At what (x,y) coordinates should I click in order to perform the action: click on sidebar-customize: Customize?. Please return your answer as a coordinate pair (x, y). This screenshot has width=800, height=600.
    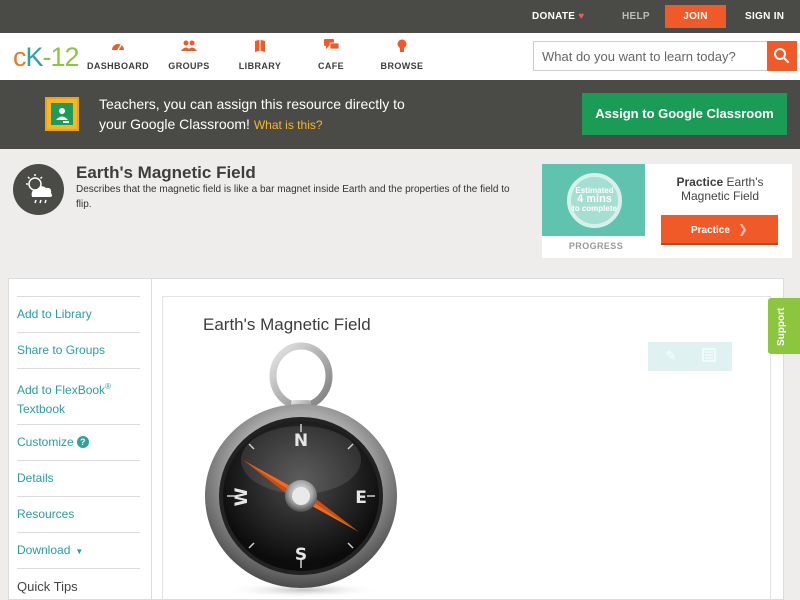
    Looking at the image, I should click on (78, 438).